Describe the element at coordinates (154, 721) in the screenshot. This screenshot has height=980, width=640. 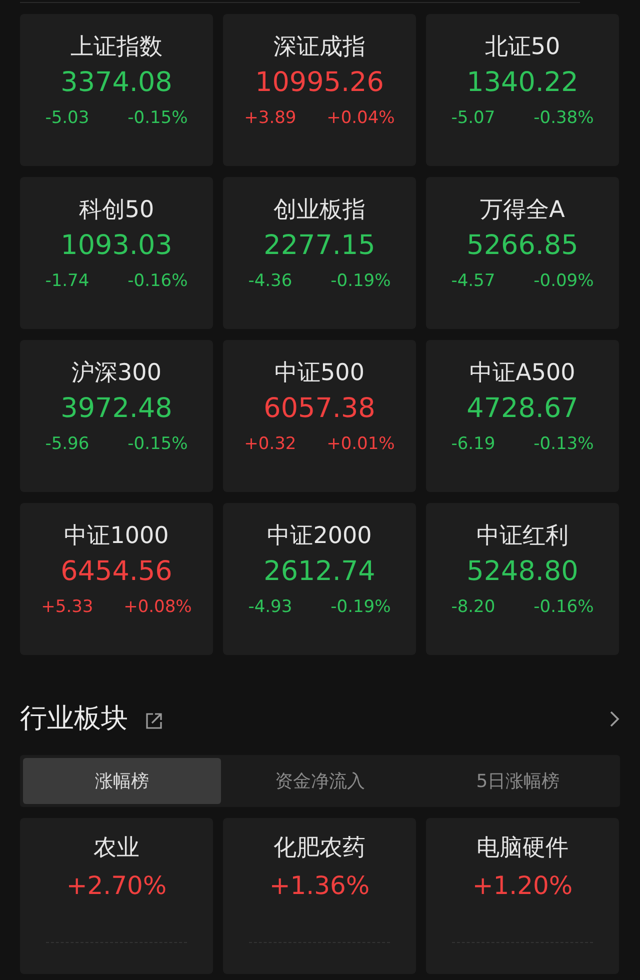
I see `share-icon` at that location.